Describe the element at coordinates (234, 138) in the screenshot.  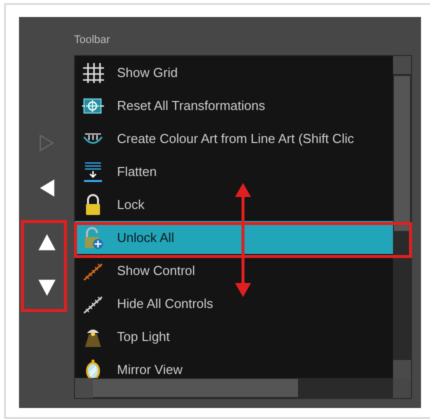
I see `toolbar-list-item: Create Colour Art from Line Art (Shift Clic` at that location.